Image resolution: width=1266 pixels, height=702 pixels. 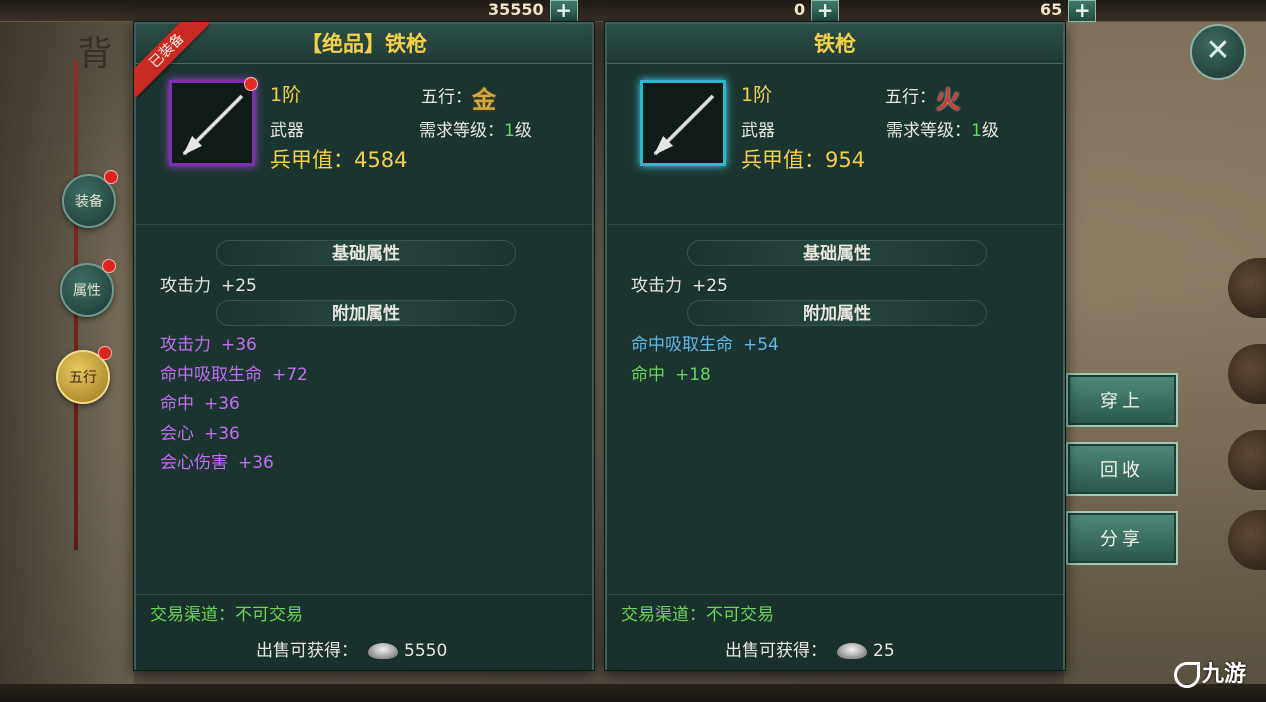 What do you see at coordinates (516, 9) in the screenshot?
I see `resource-silver-value: 35550` at bounding box center [516, 9].